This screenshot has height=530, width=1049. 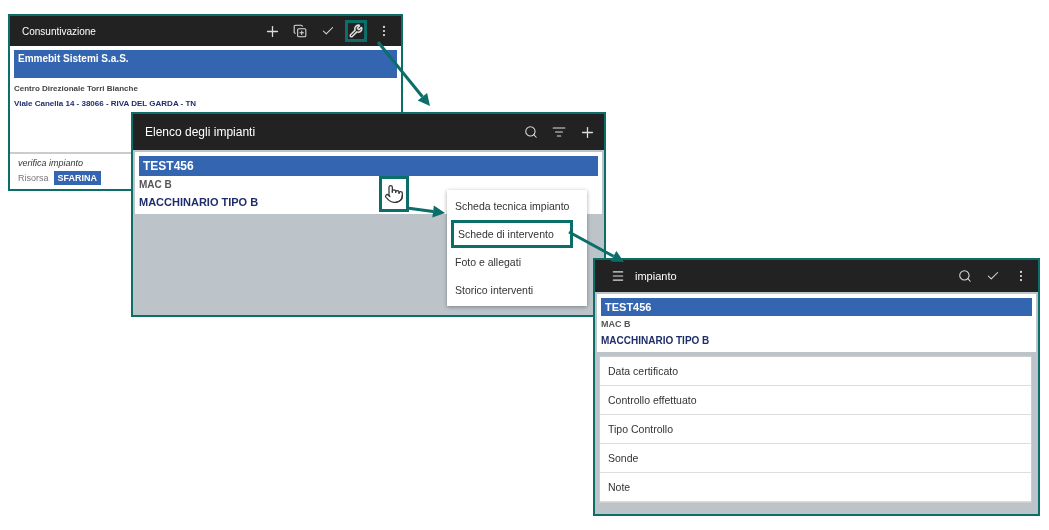 I want to click on screen-title: Consuntivazione, so click(x=59, y=31).